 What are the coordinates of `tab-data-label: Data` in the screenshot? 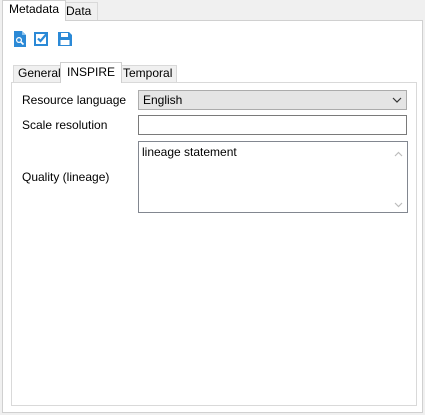 It's located at (79, 11).